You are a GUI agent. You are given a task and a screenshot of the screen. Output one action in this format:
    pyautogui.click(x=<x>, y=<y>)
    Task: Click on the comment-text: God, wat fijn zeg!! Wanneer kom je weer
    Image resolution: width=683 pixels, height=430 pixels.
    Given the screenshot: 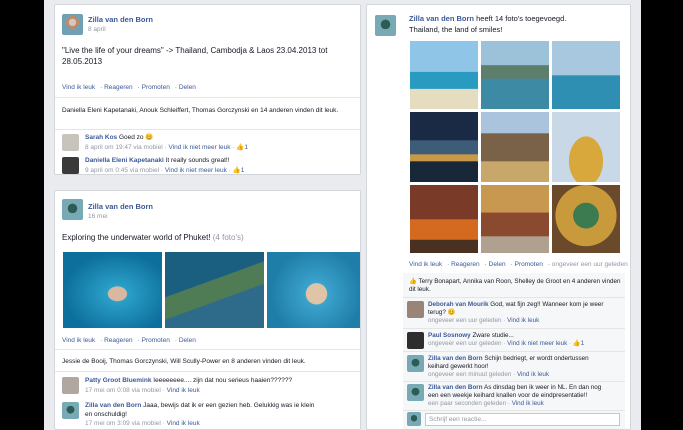 What is the action you would take?
    pyautogui.click(x=547, y=304)
    